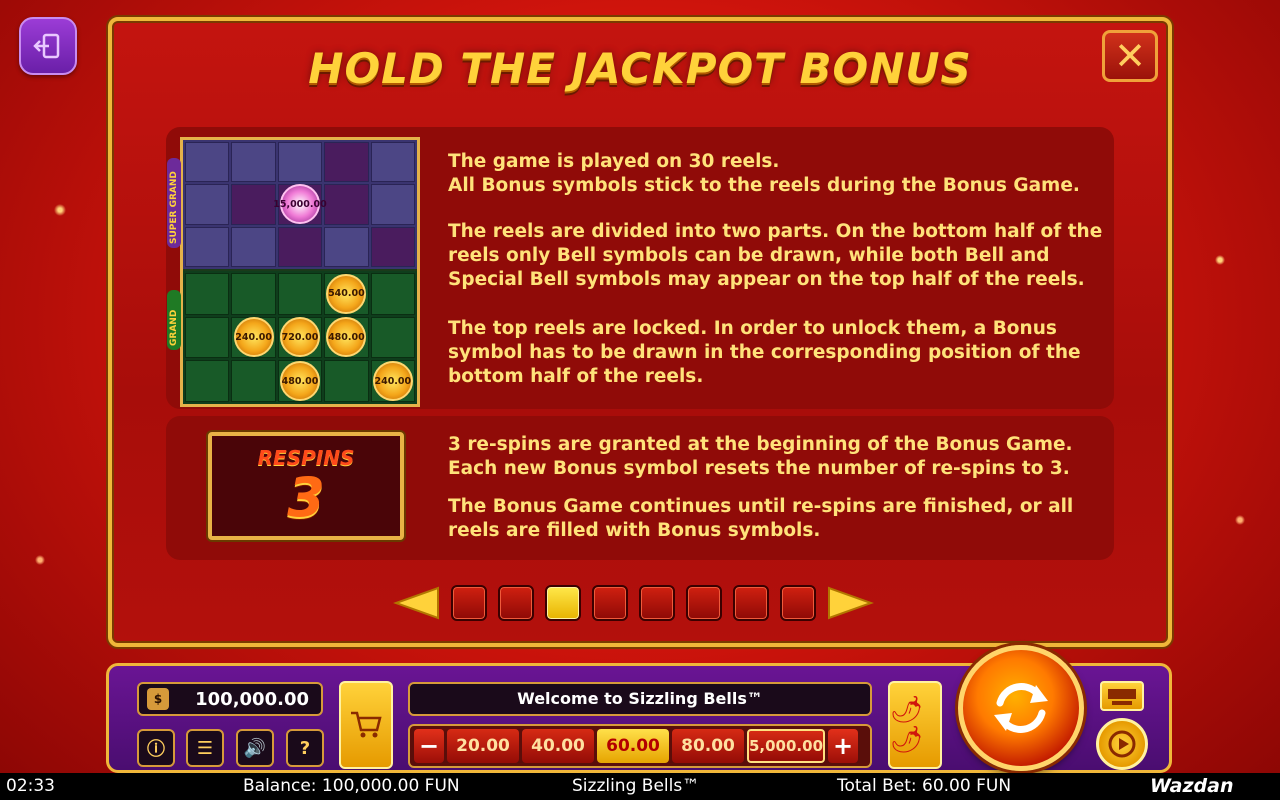 The height and width of the screenshot is (800, 1280). I want to click on money-bag-icon: $, so click(158, 699).